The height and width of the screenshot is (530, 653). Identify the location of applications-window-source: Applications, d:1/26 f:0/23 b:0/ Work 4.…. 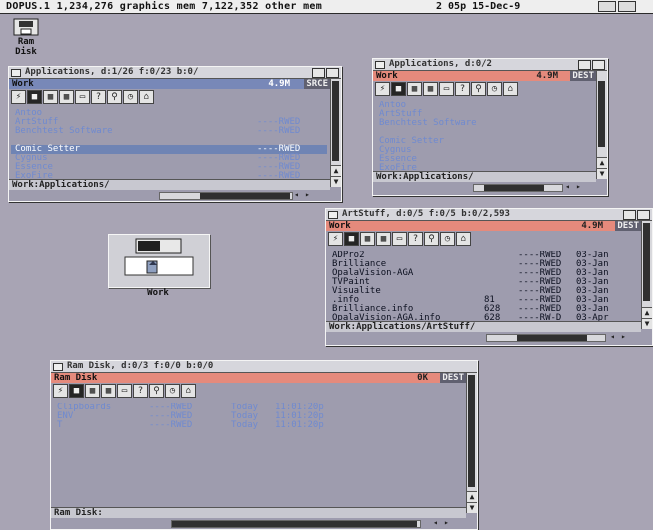
(175, 134).